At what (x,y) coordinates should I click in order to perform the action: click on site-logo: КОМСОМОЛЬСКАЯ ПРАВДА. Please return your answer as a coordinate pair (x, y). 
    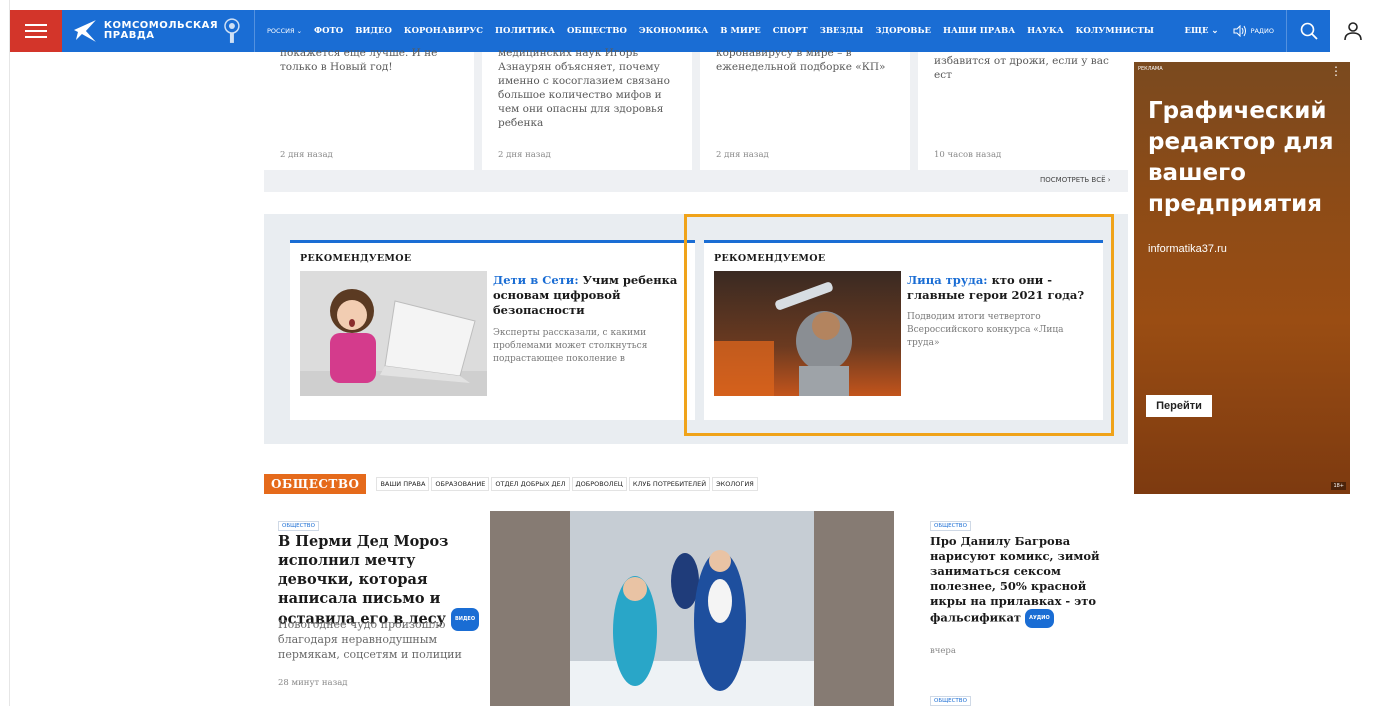
    Looking at the image, I should click on (154, 31).